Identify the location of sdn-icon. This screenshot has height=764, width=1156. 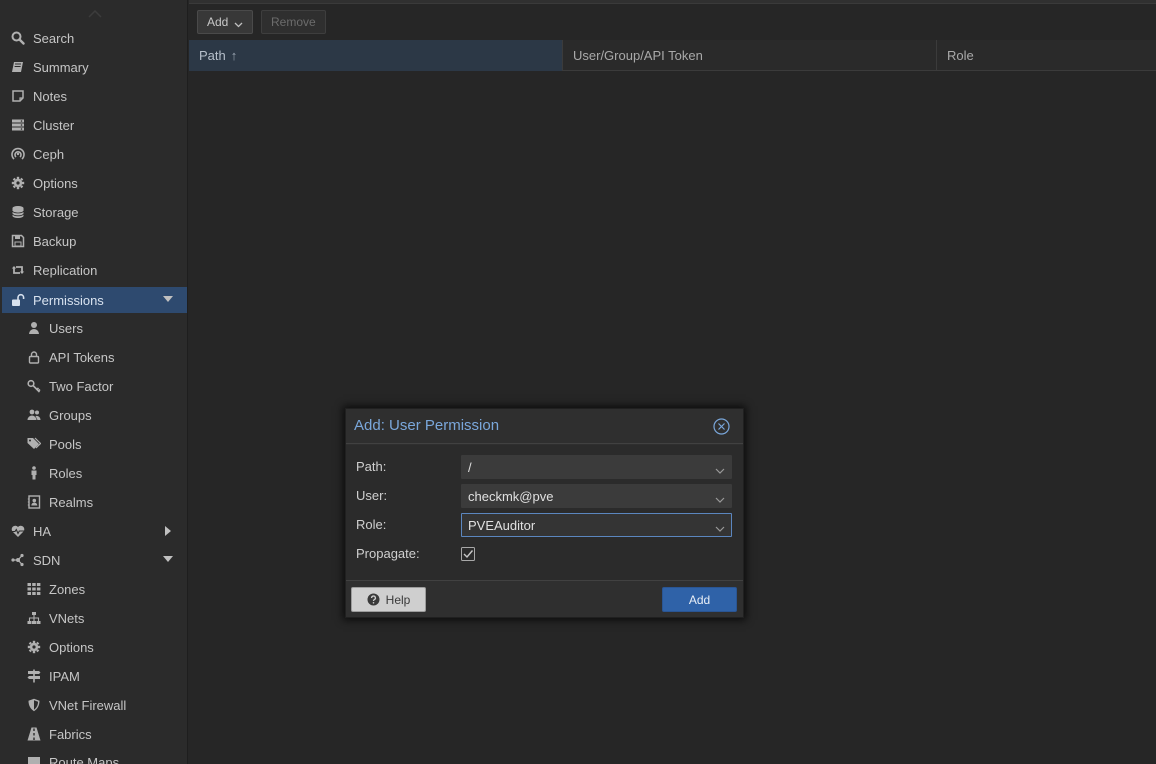
(18, 560).